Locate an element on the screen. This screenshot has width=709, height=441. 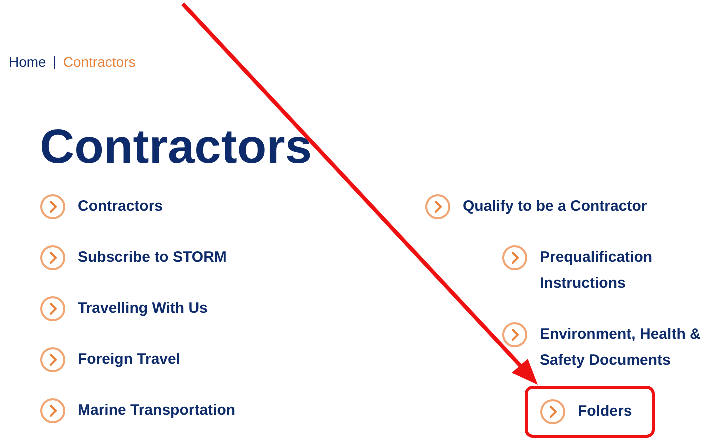
breadcrumb-link: Home is located at coordinates (27, 62).